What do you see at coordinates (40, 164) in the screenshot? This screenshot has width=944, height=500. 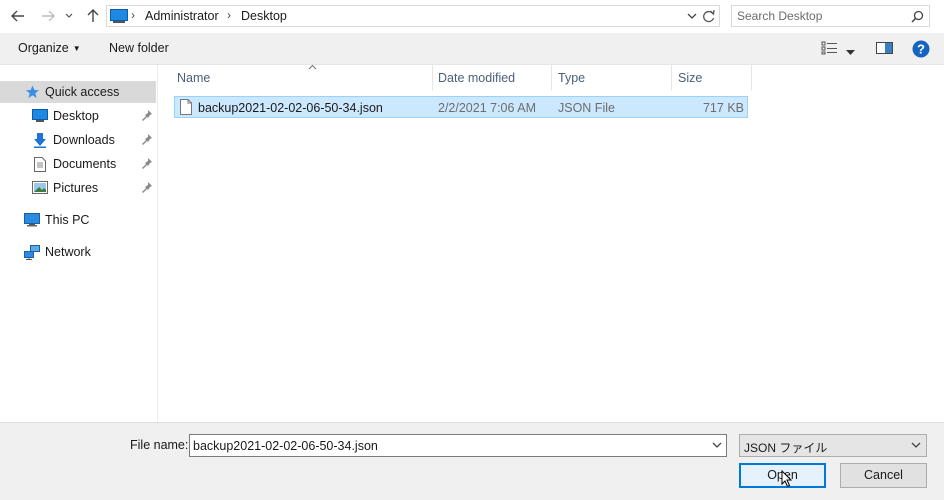 I see `documents-icon` at bounding box center [40, 164].